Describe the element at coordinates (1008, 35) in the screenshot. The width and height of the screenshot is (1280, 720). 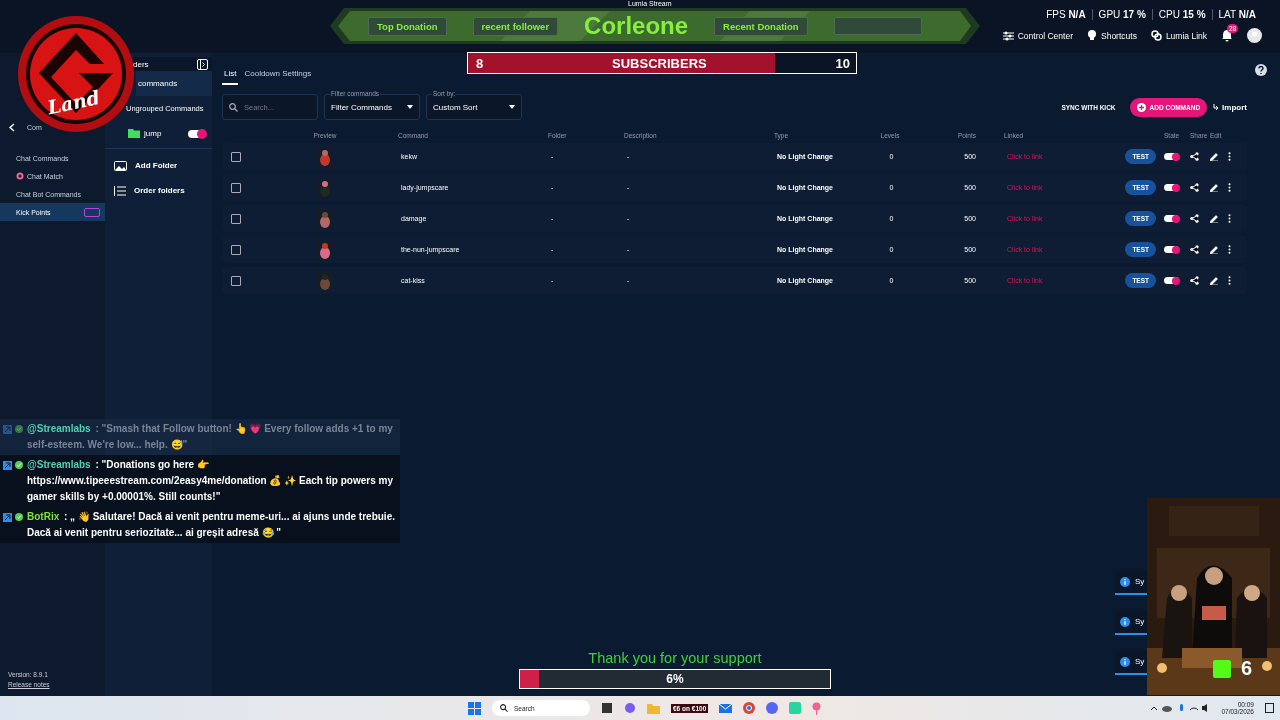
I see `sliders-icon` at that location.